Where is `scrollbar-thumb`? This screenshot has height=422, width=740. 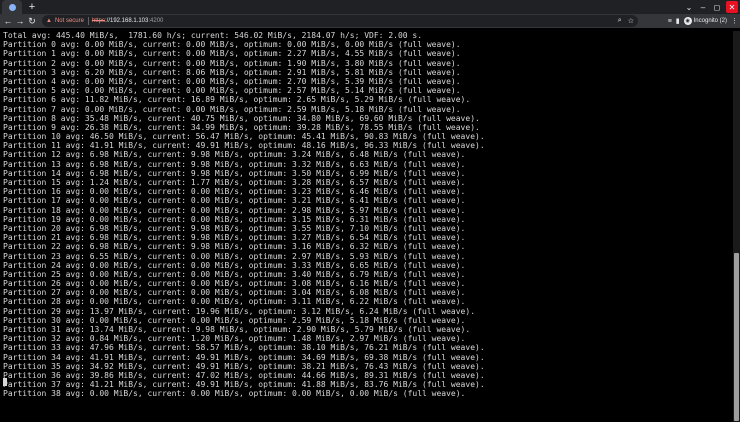
scrollbar-thumb is located at coordinates (736, 337).